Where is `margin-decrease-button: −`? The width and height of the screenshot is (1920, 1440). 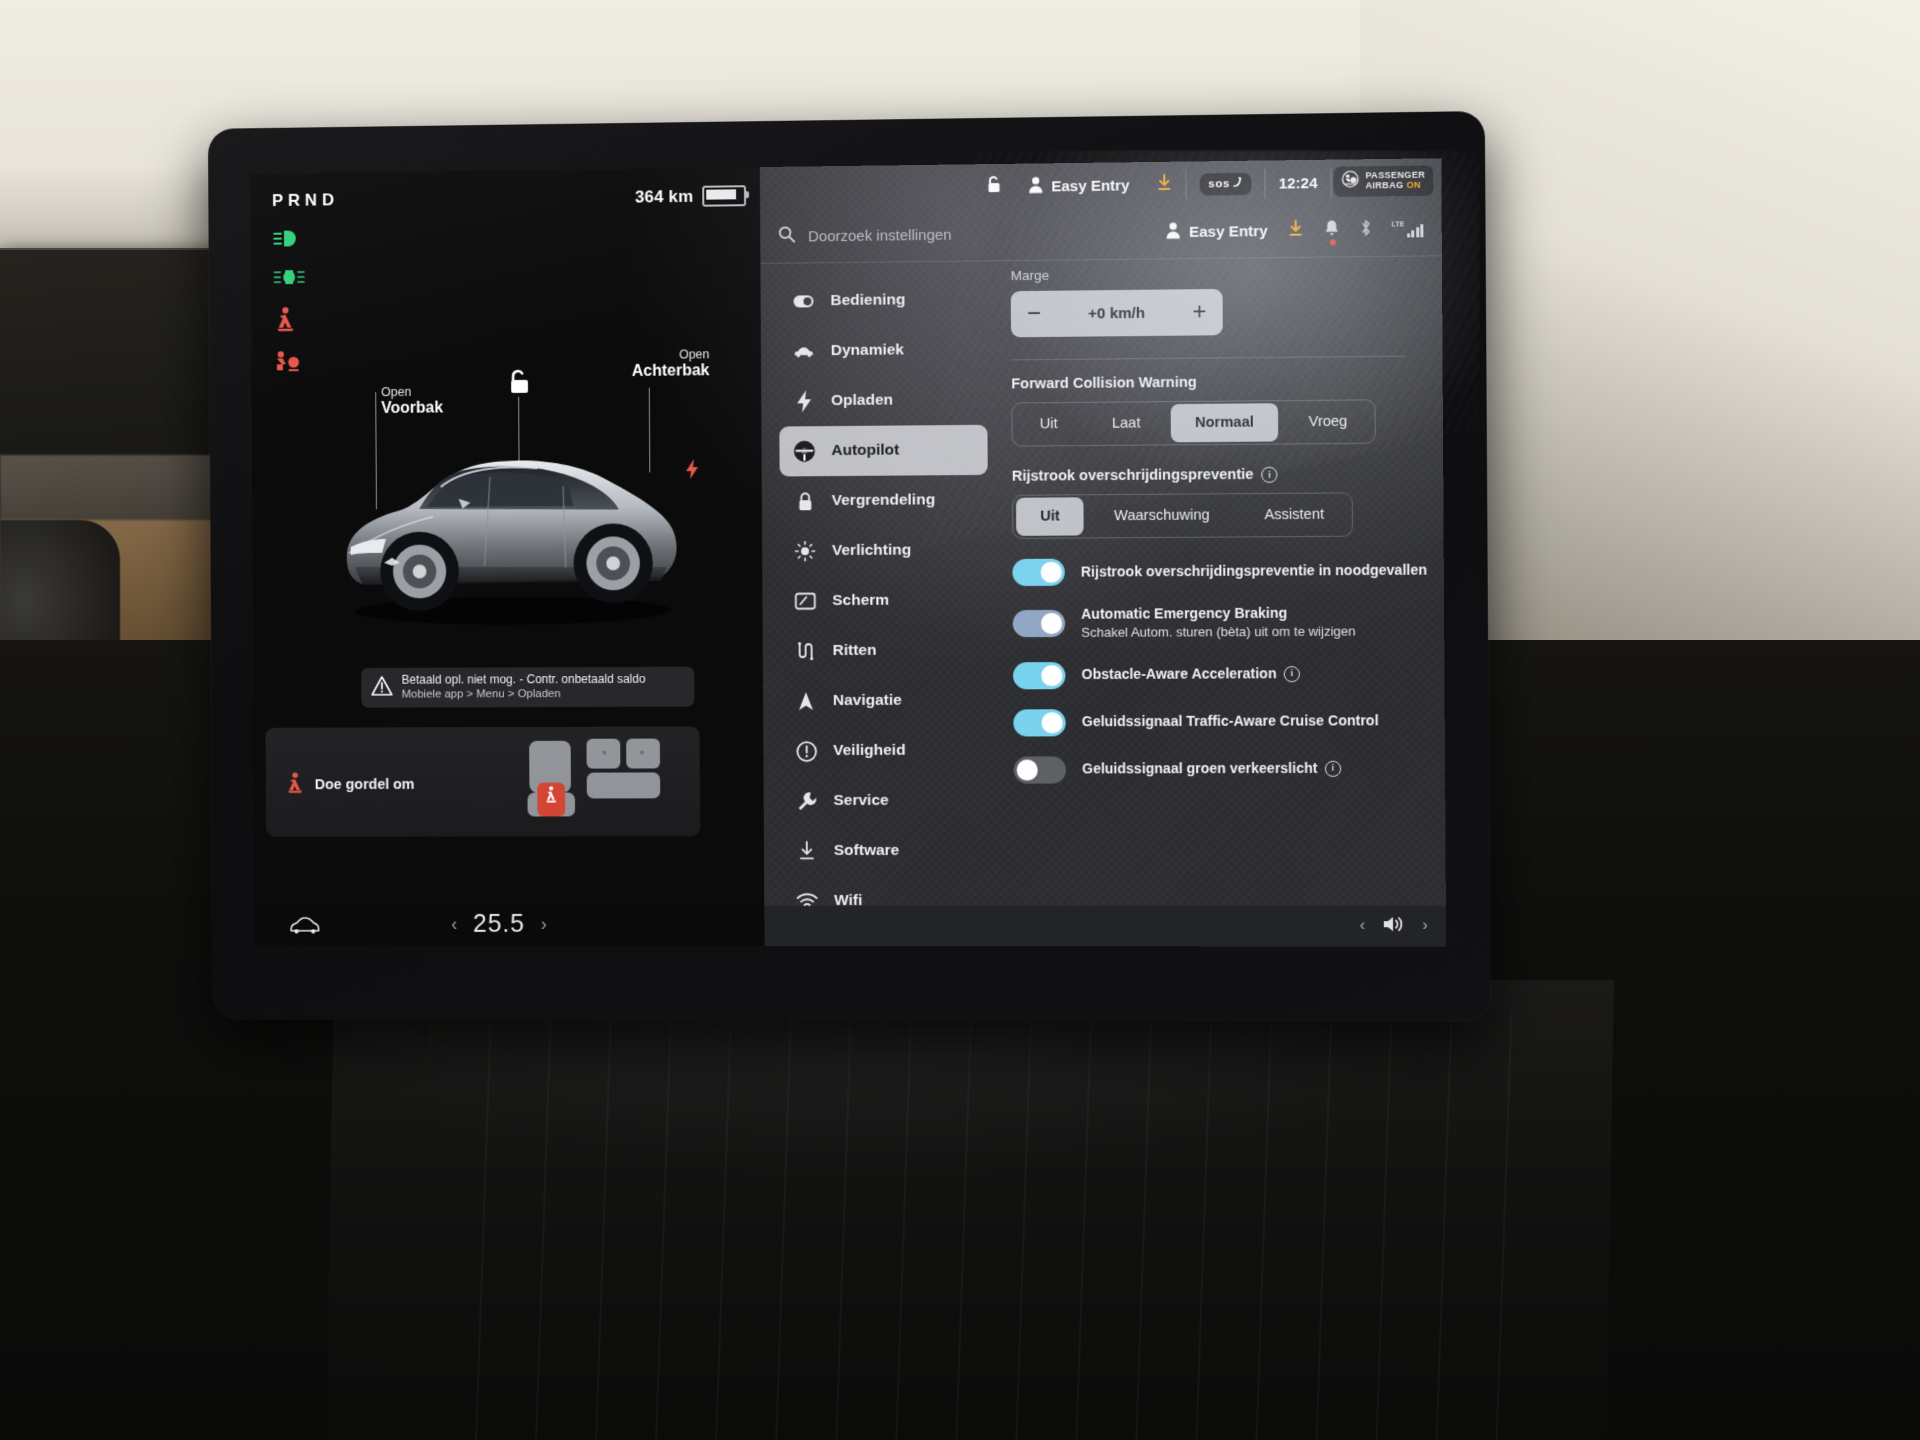
margin-decrease-button: − is located at coordinates (1034, 313).